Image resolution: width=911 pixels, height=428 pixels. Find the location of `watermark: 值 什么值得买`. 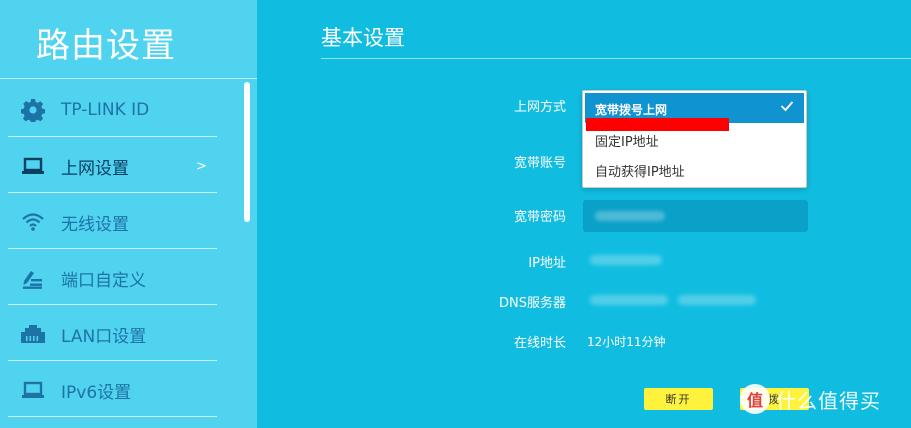

watermark: 值 什么值得买 is located at coordinates (810, 399).